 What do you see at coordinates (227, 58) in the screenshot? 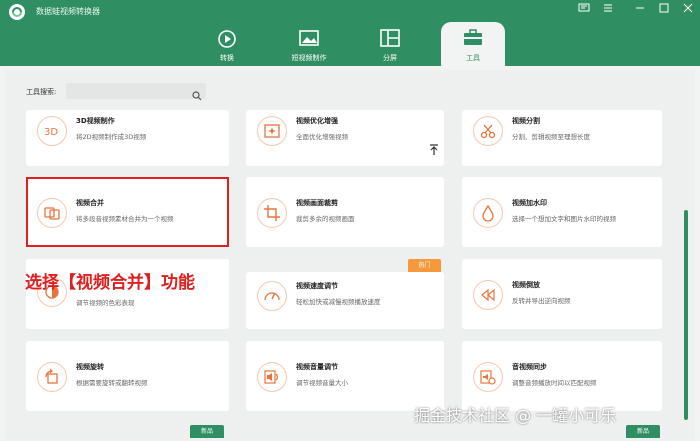
I see `tab-label: 转换` at bounding box center [227, 58].